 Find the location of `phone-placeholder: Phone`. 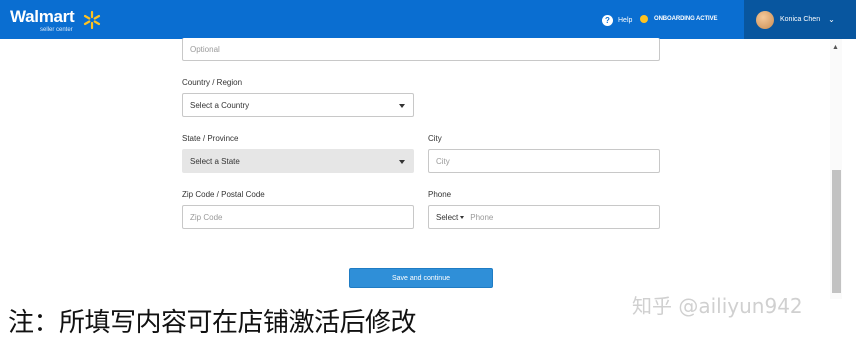

phone-placeholder: Phone is located at coordinates (482, 217).